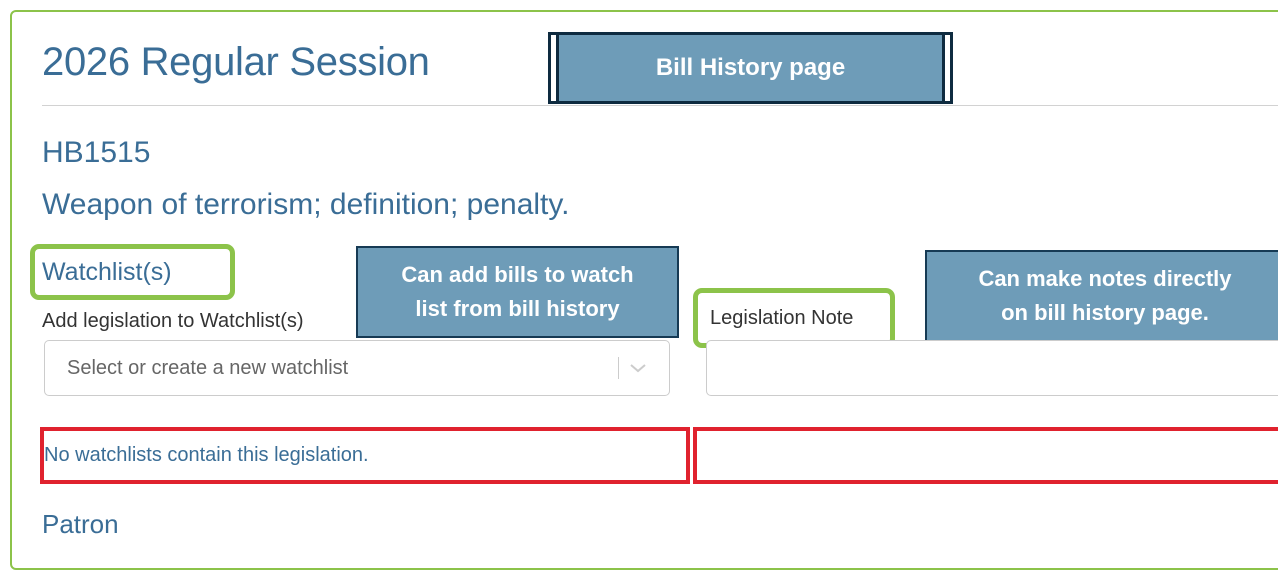  I want to click on watchlist-callout-line-1: Can add bills to watch, so click(517, 274).